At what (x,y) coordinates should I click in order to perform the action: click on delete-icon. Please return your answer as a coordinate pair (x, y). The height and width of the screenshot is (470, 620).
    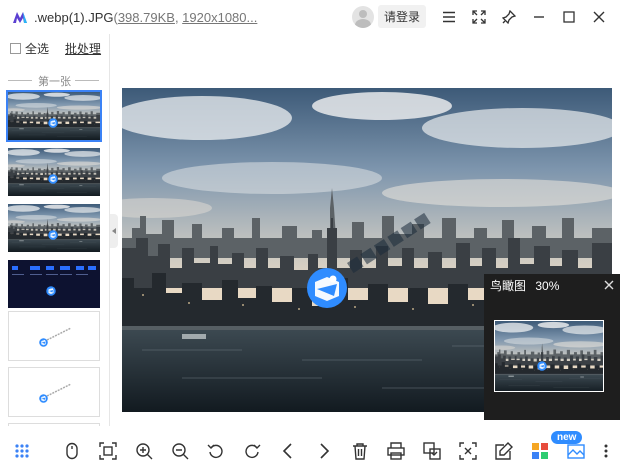
    Looking at the image, I should click on (360, 451).